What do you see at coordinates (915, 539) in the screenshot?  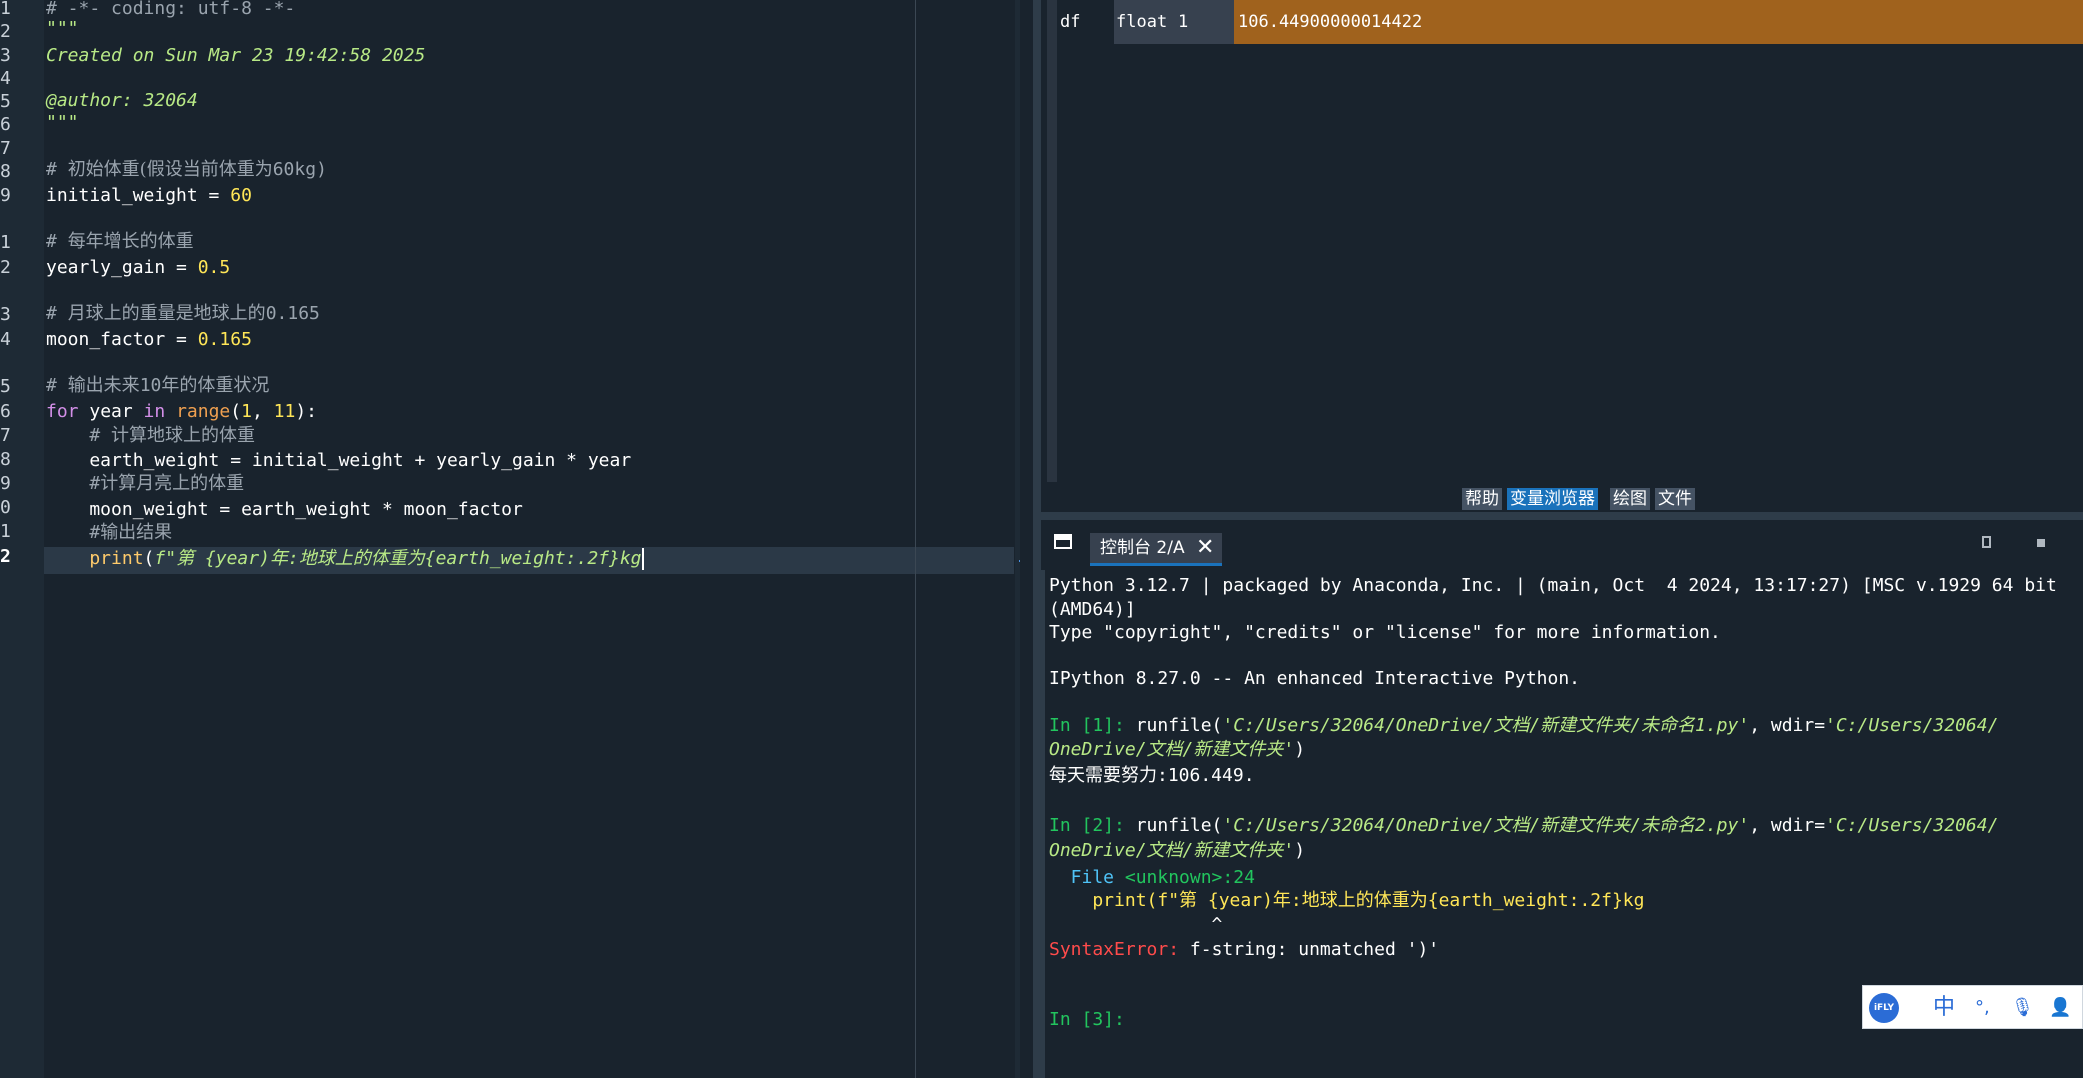 I see `edge-guide-line` at bounding box center [915, 539].